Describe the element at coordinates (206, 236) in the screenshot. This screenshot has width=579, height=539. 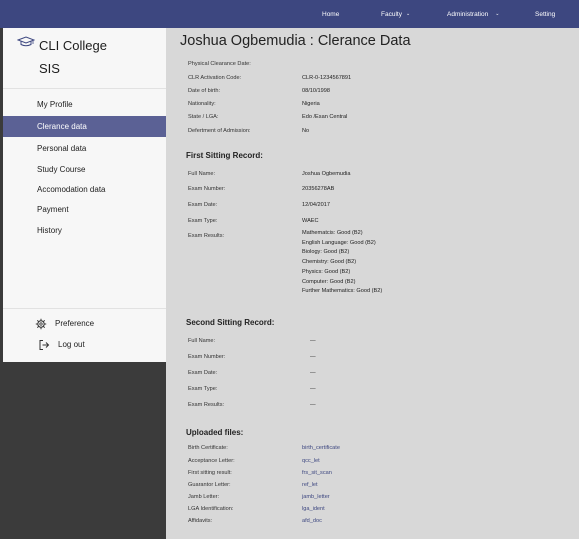
I see `first-exam-results-label: Exam Results:` at that location.